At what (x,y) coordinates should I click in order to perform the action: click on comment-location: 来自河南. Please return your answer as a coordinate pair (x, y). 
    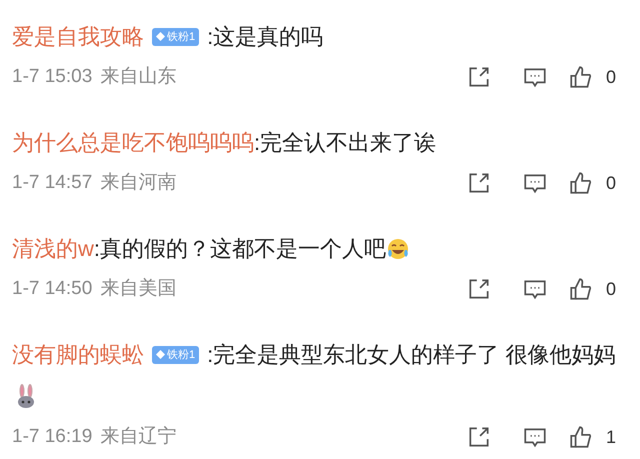
    Looking at the image, I should click on (138, 182).